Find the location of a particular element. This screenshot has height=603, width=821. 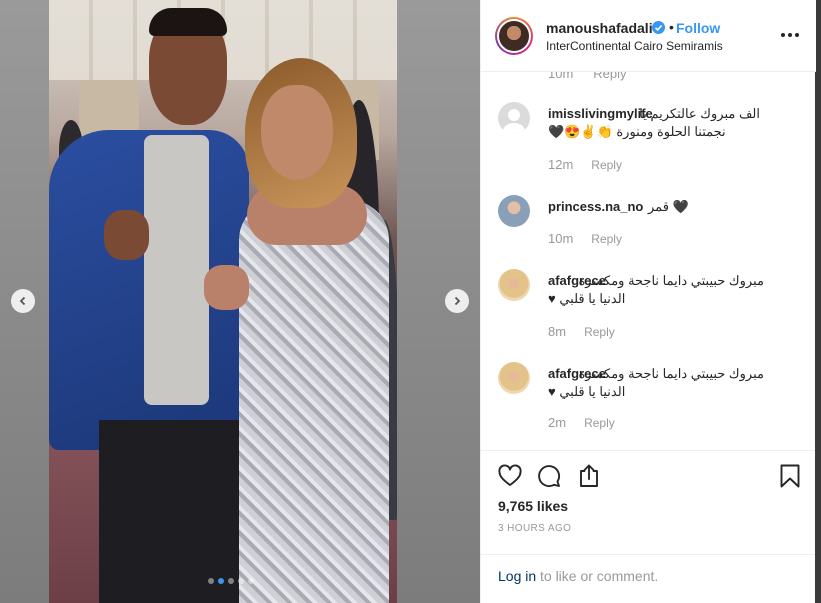

share-icon is located at coordinates (589, 475).